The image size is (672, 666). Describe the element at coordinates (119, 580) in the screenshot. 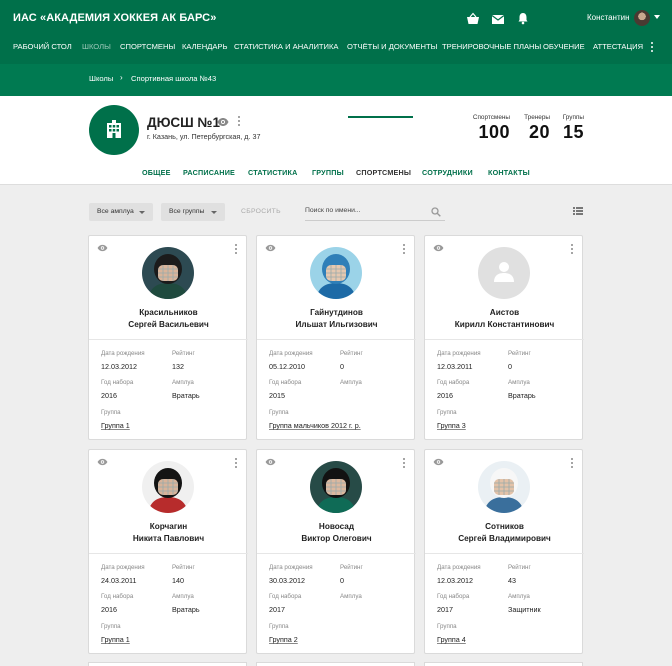

I see `birth-value: 24.03.2011` at that location.